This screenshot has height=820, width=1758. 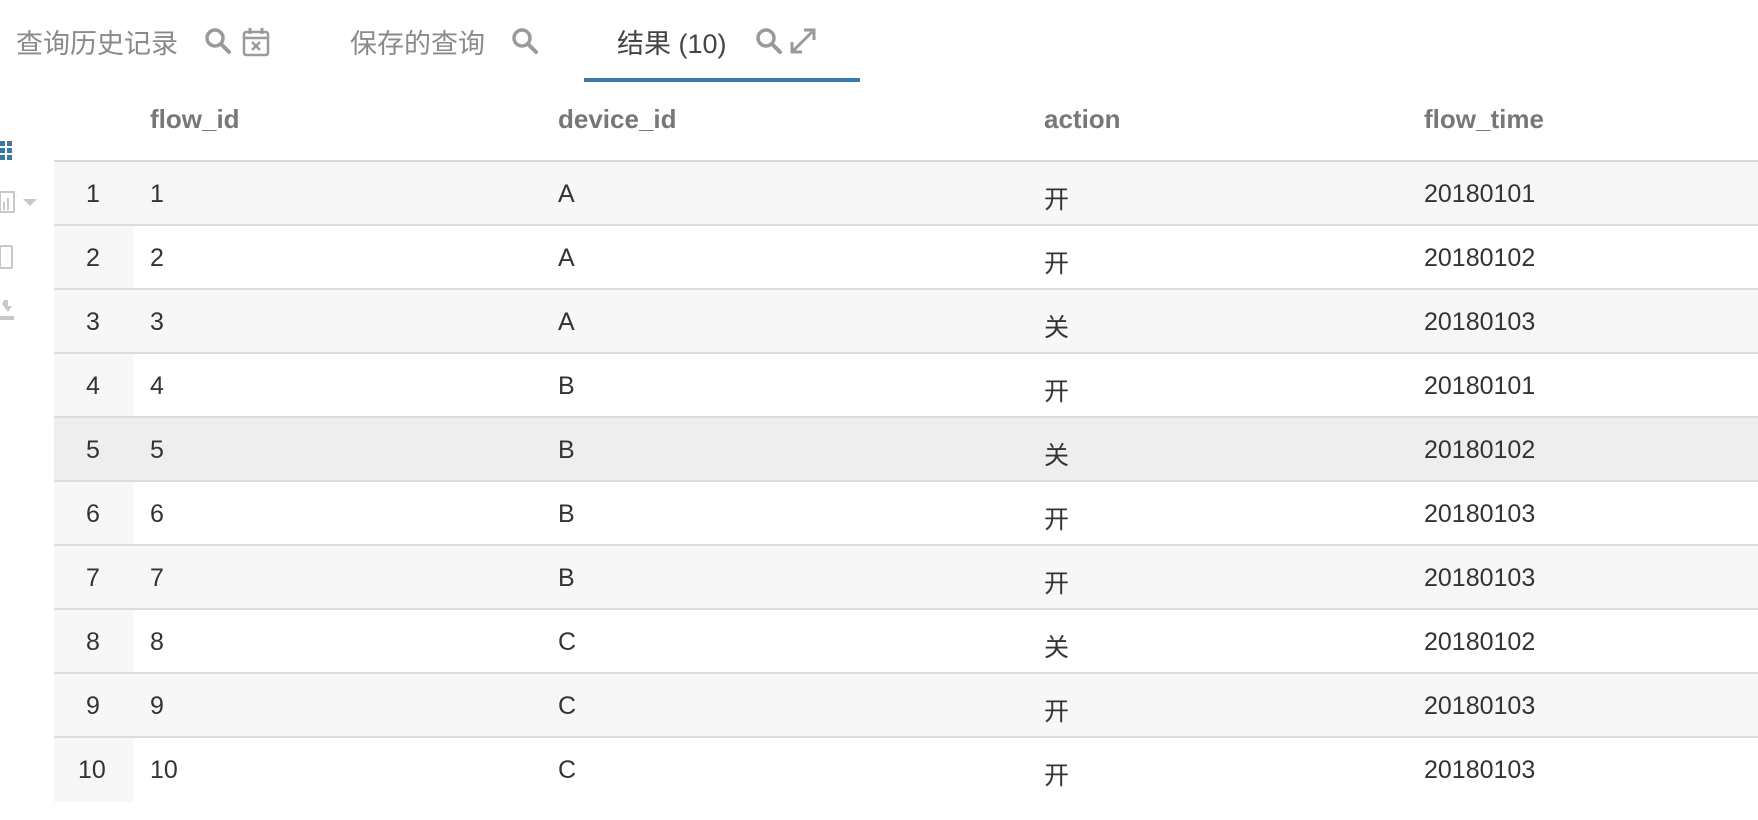 What do you see at coordinates (8, 202) in the screenshot?
I see `chart-icon` at bounding box center [8, 202].